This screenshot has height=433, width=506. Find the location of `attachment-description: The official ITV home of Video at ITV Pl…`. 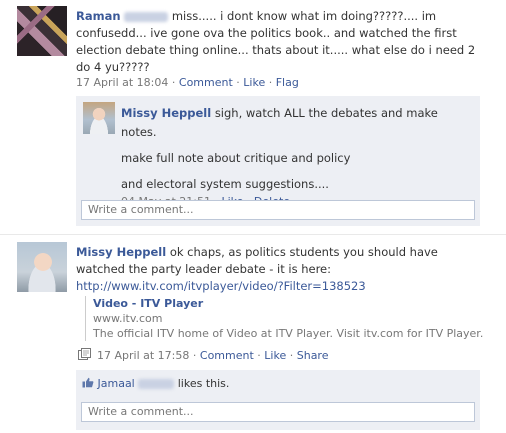

attachment-description: The official ITV home of Video at ITV Pl… is located at coordinates (288, 333).